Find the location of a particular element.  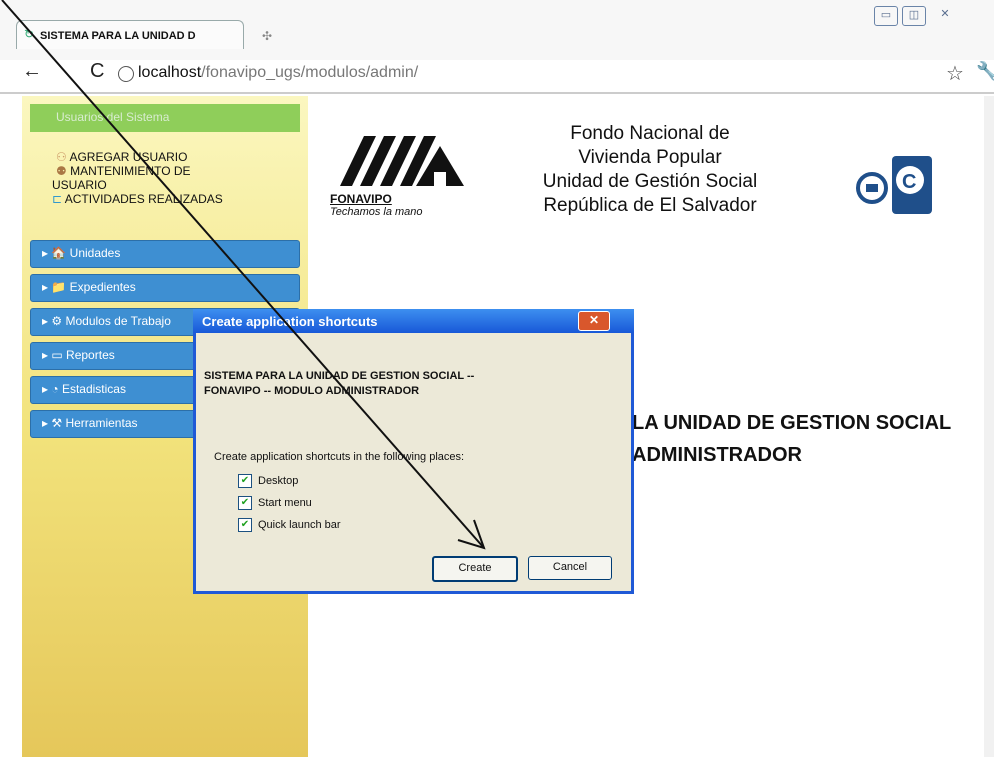

sidebar-item-label: MANTENIMIENTO DE is located at coordinates (130, 171).